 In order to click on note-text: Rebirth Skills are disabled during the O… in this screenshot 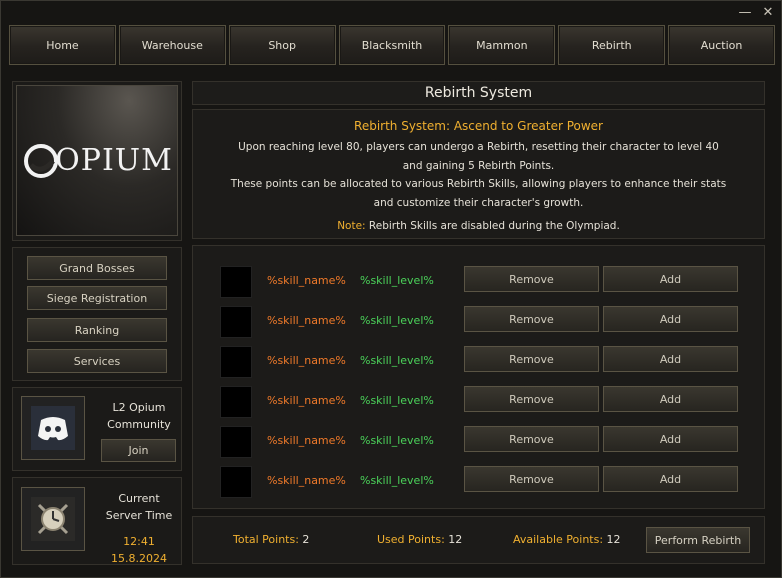, I will do `click(492, 226)`.